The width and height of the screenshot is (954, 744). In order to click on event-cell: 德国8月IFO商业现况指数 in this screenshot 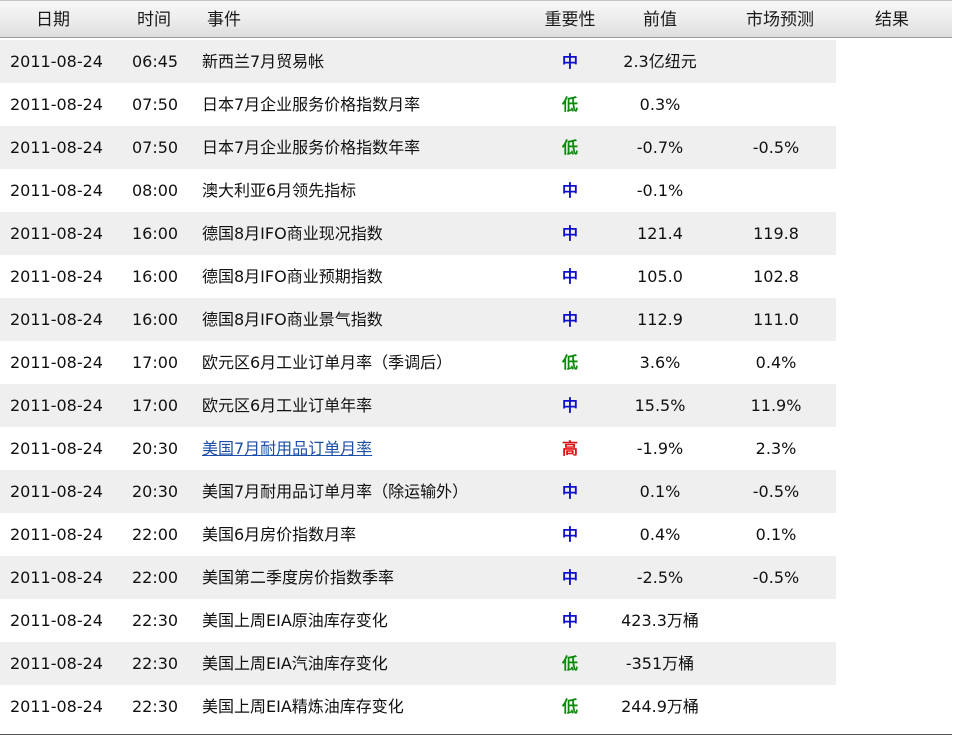, I will do `click(292, 233)`.